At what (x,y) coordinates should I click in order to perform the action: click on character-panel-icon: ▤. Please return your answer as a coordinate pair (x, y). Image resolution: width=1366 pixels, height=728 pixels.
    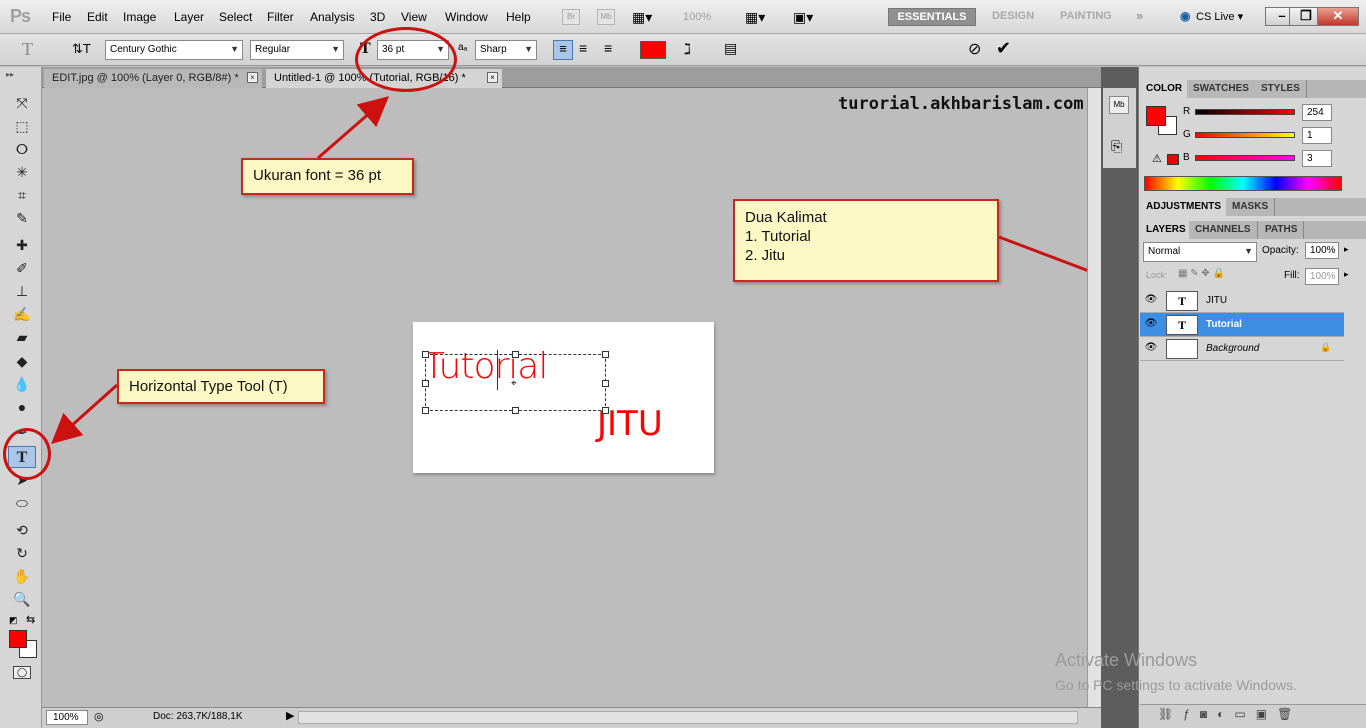
    Looking at the image, I should click on (730, 48).